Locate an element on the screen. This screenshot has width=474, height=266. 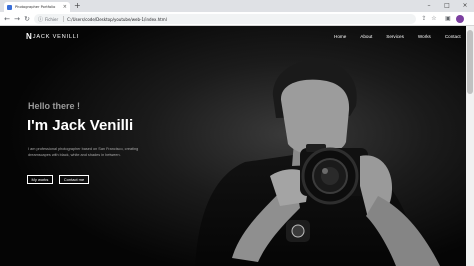
nav-works: Works is located at coordinates (424, 36).